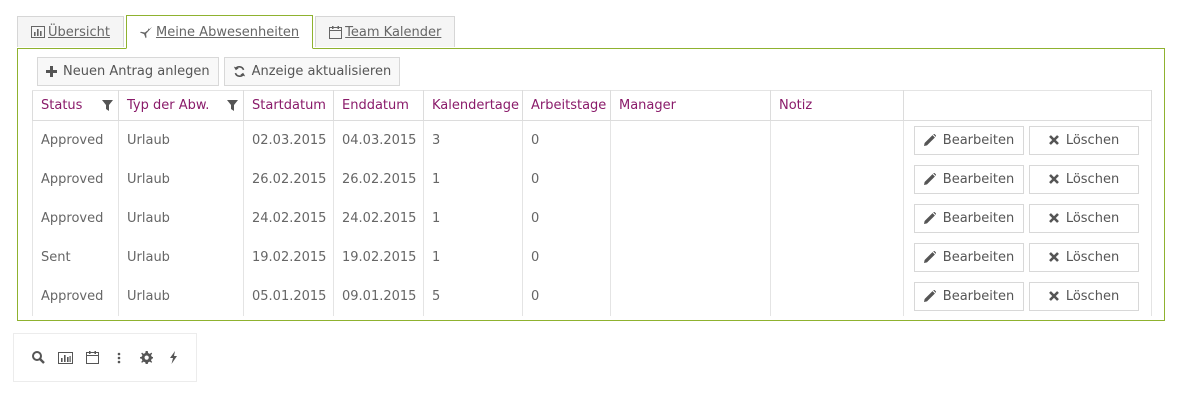 The height and width of the screenshot is (410, 1203). What do you see at coordinates (378, 218) in the screenshot?
I see `cell-end: 24.02.2015` at bounding box center [378, 218].